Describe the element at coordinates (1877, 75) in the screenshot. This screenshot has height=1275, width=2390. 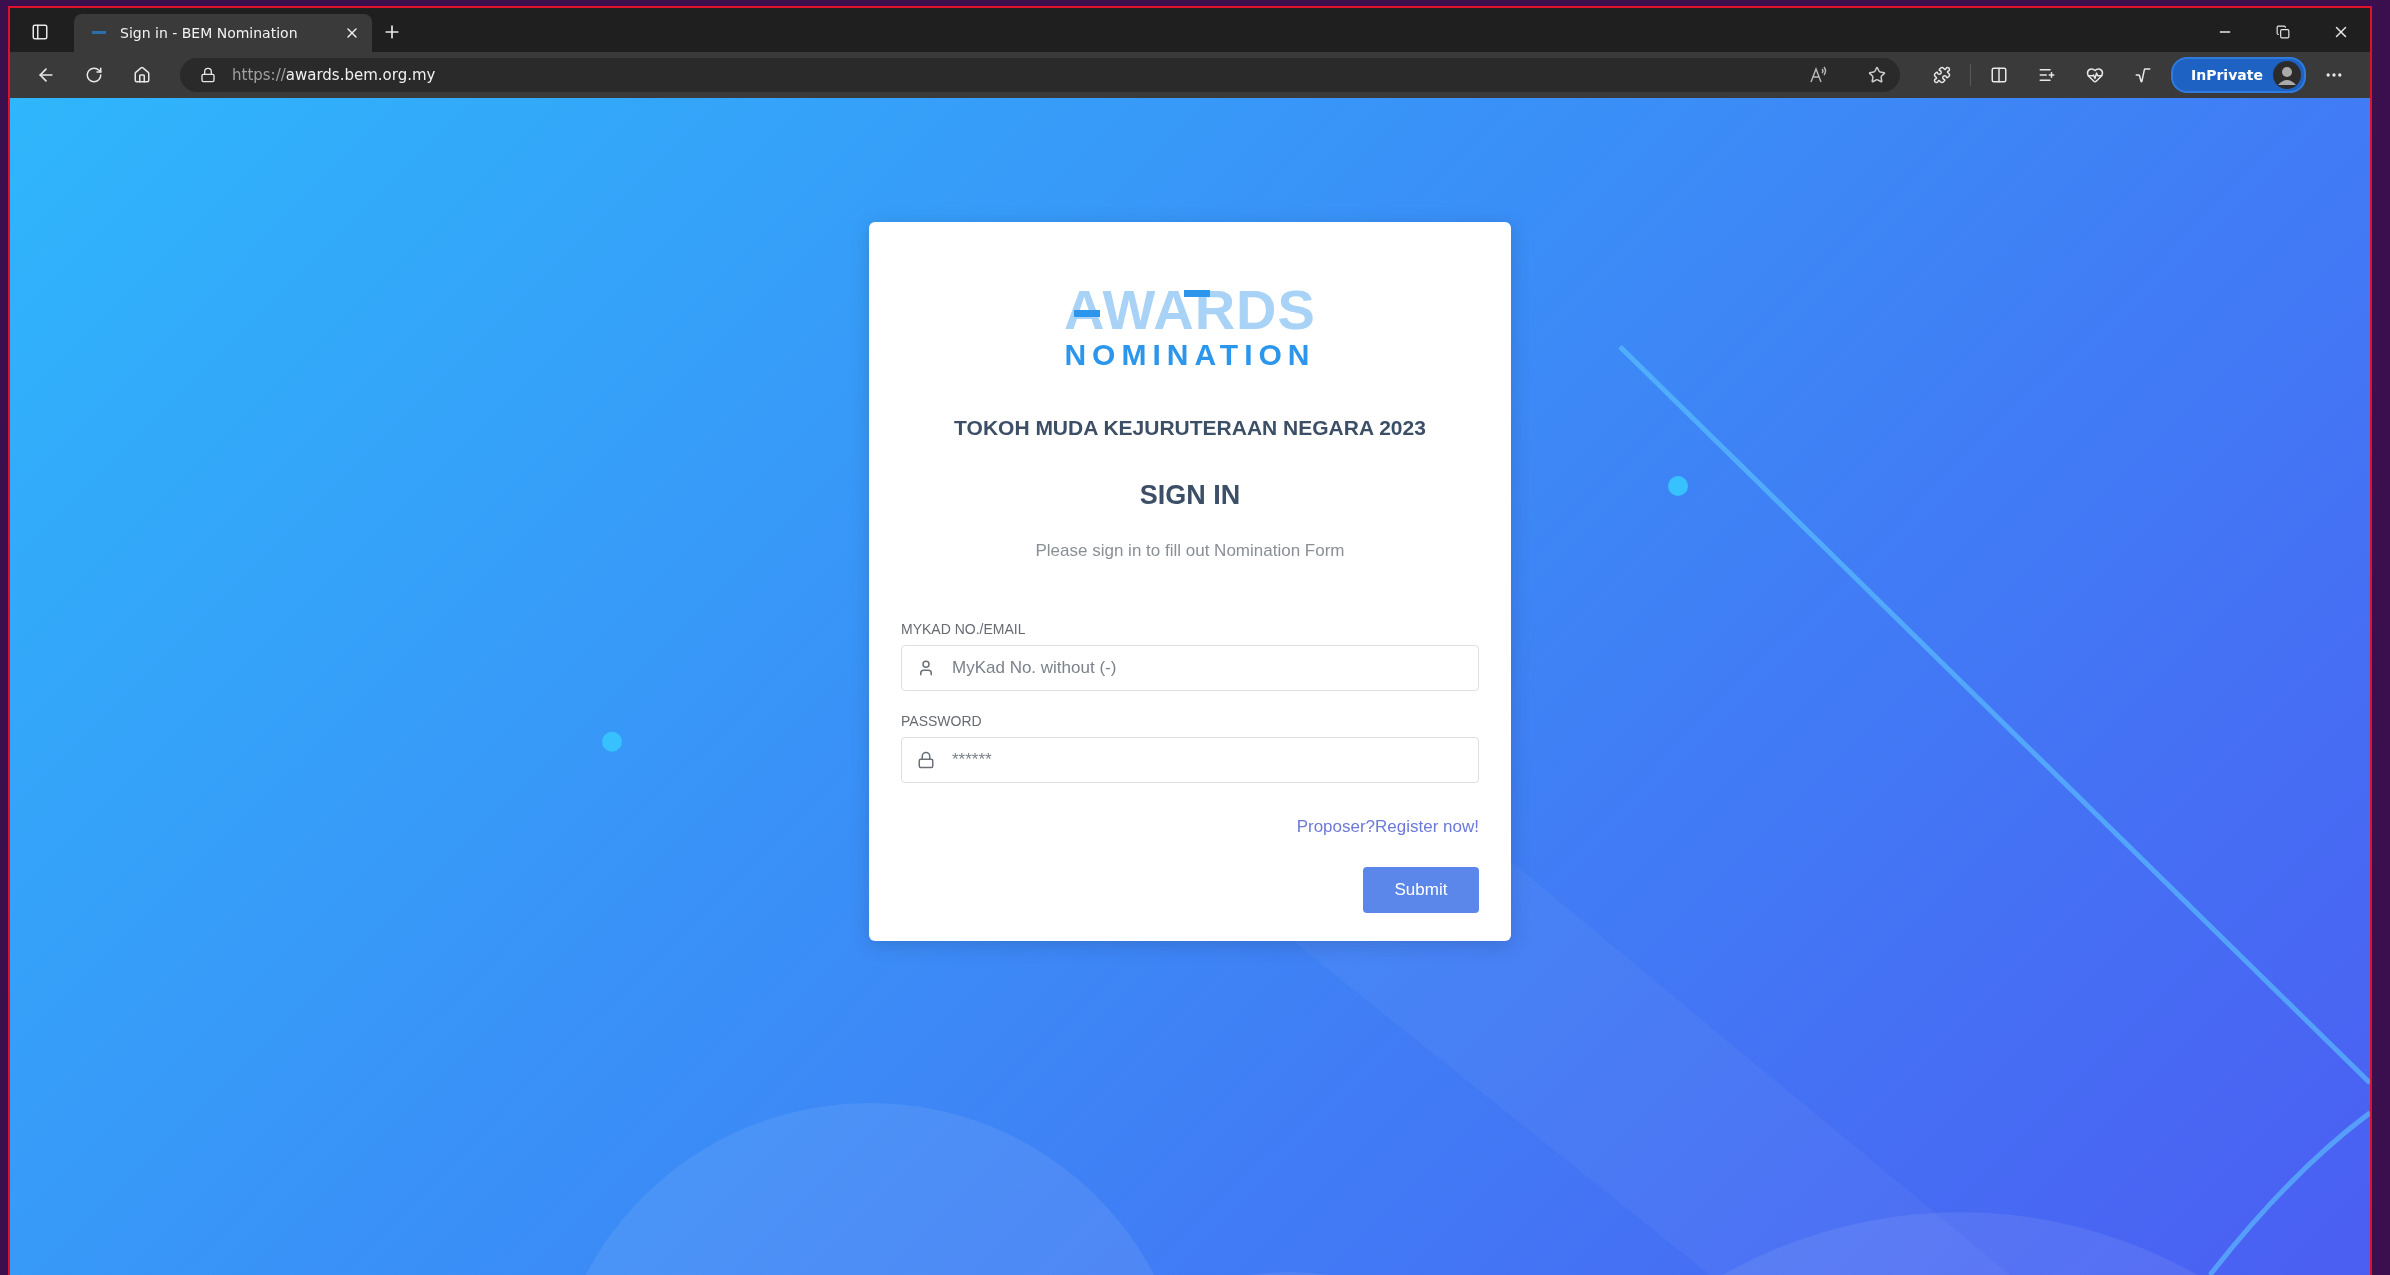
I see `favorite-star-icon` at that location.